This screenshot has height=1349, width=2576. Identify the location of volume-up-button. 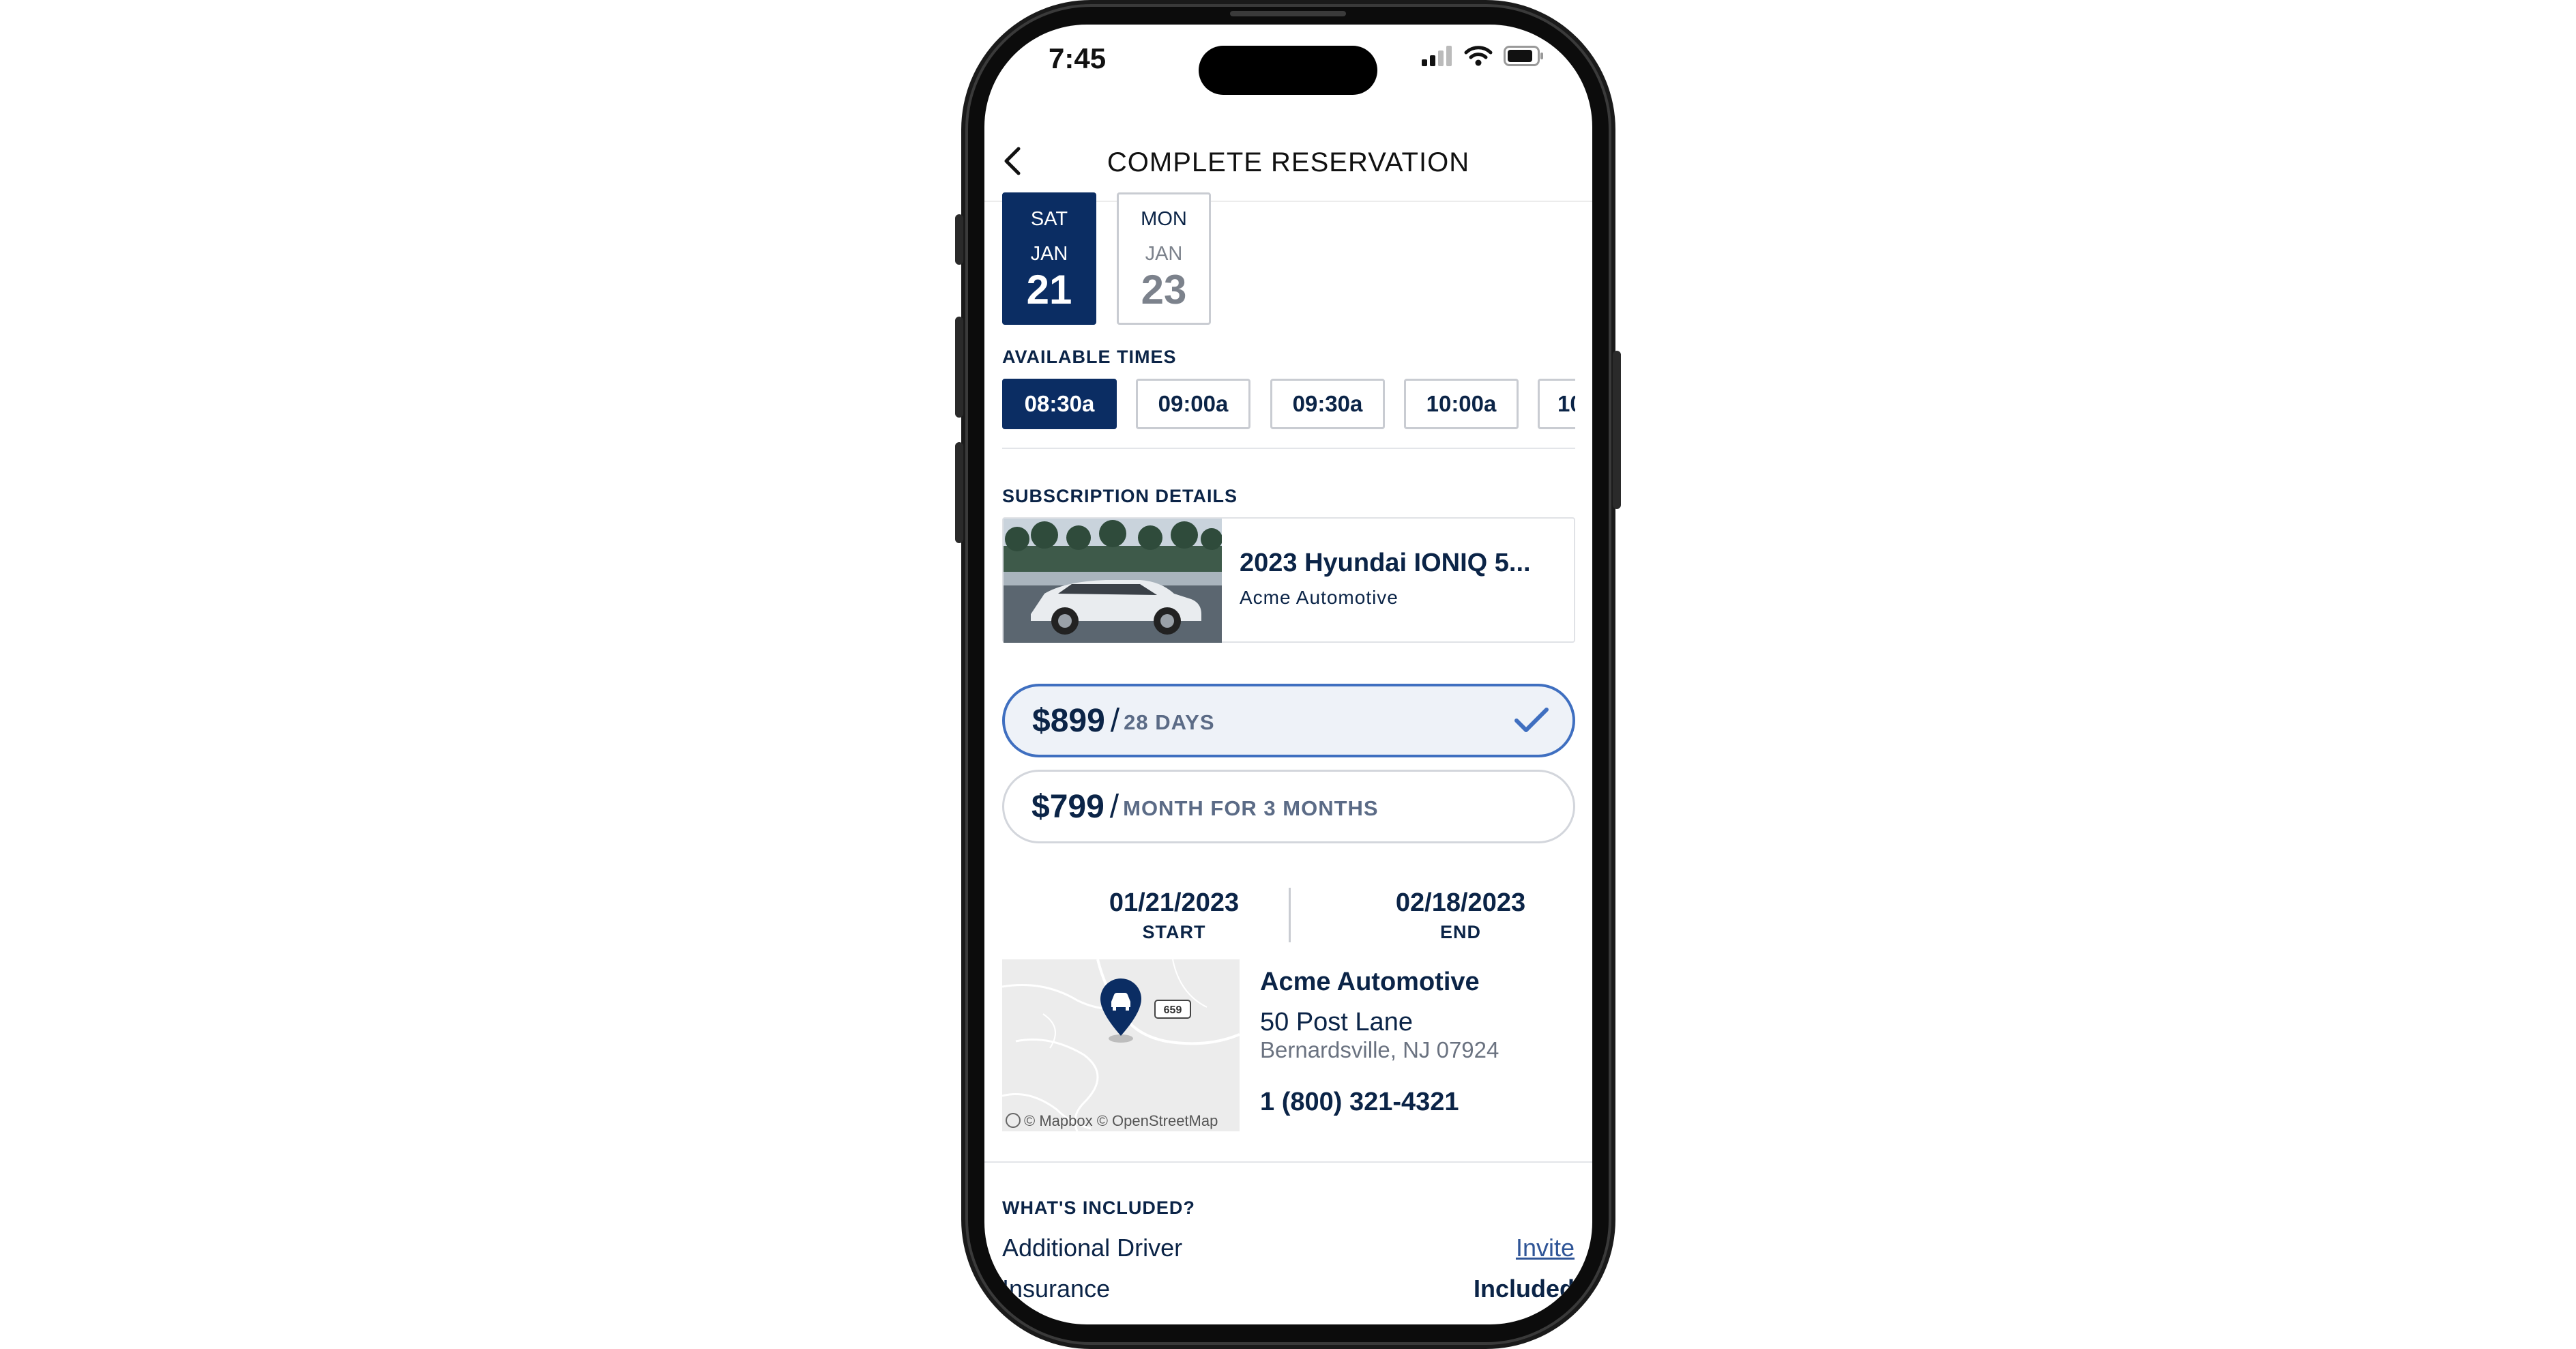
(959, 367).